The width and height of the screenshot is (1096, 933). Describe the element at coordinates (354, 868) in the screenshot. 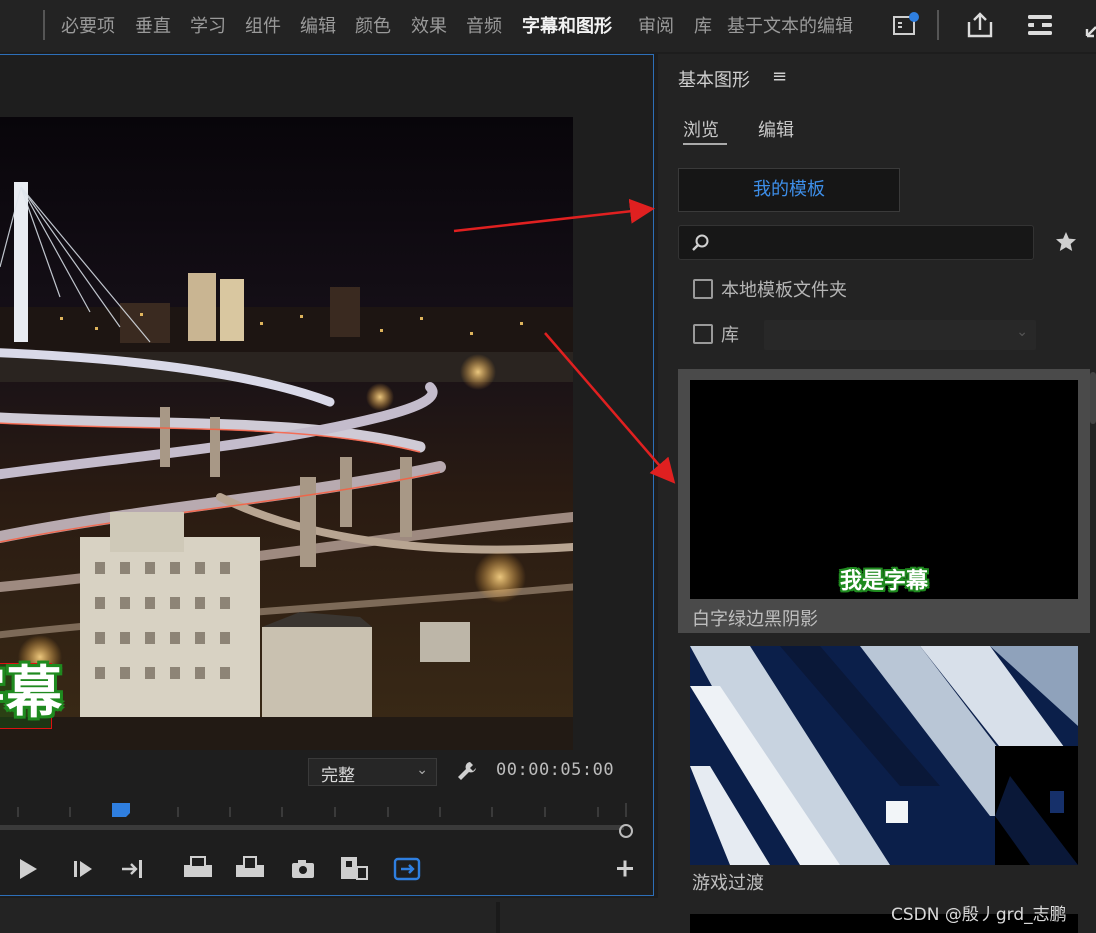

I see `comparison-view-button` at that location.